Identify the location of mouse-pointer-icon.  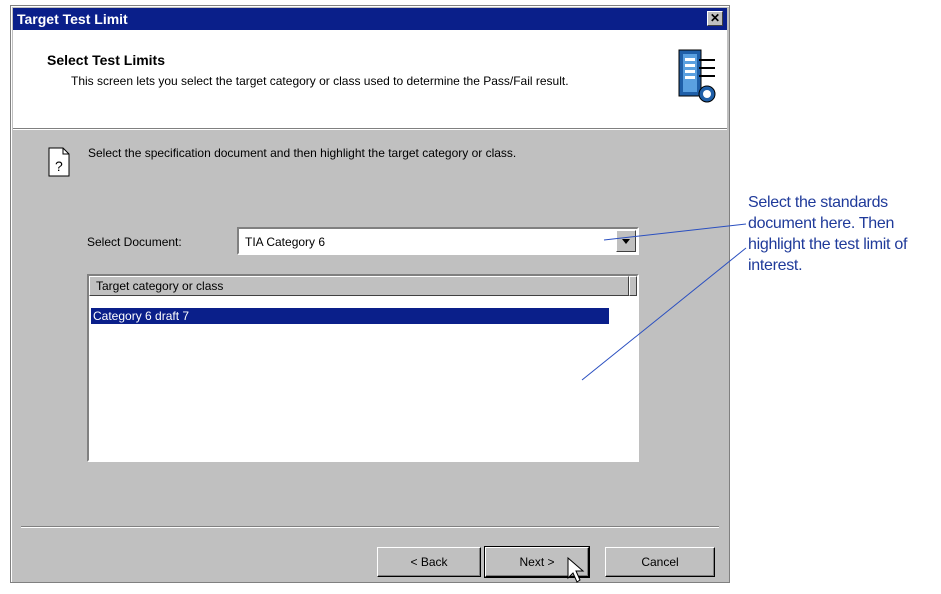
(576, 569).